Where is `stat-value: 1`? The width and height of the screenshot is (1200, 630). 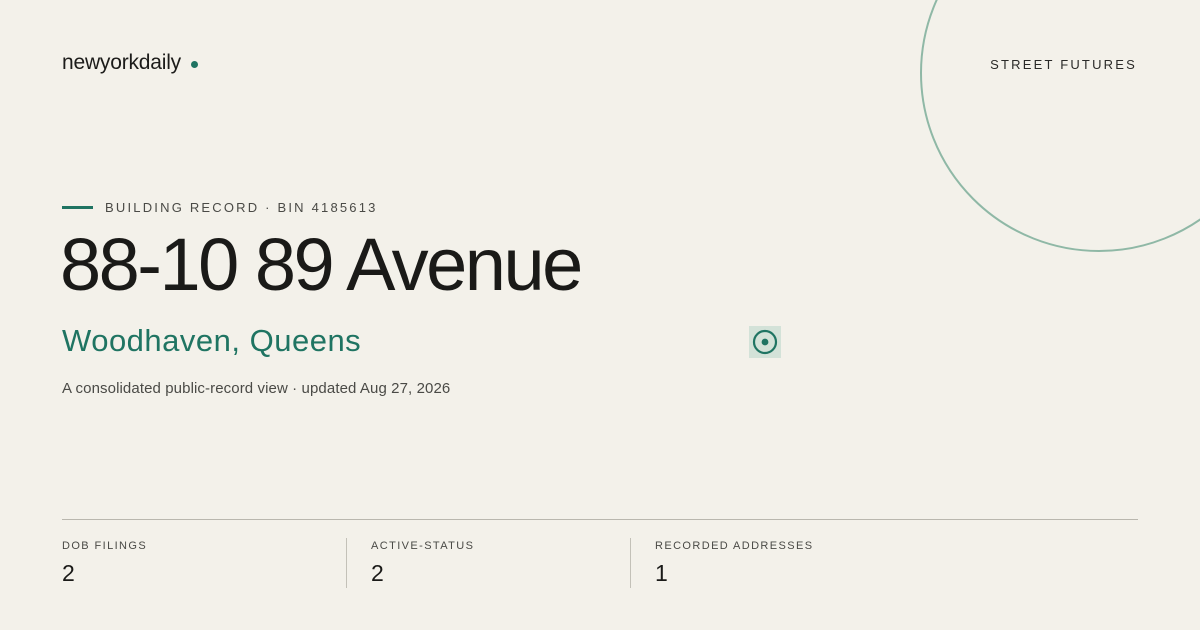
stat-value: 1 is located at coordinates (661, 573).